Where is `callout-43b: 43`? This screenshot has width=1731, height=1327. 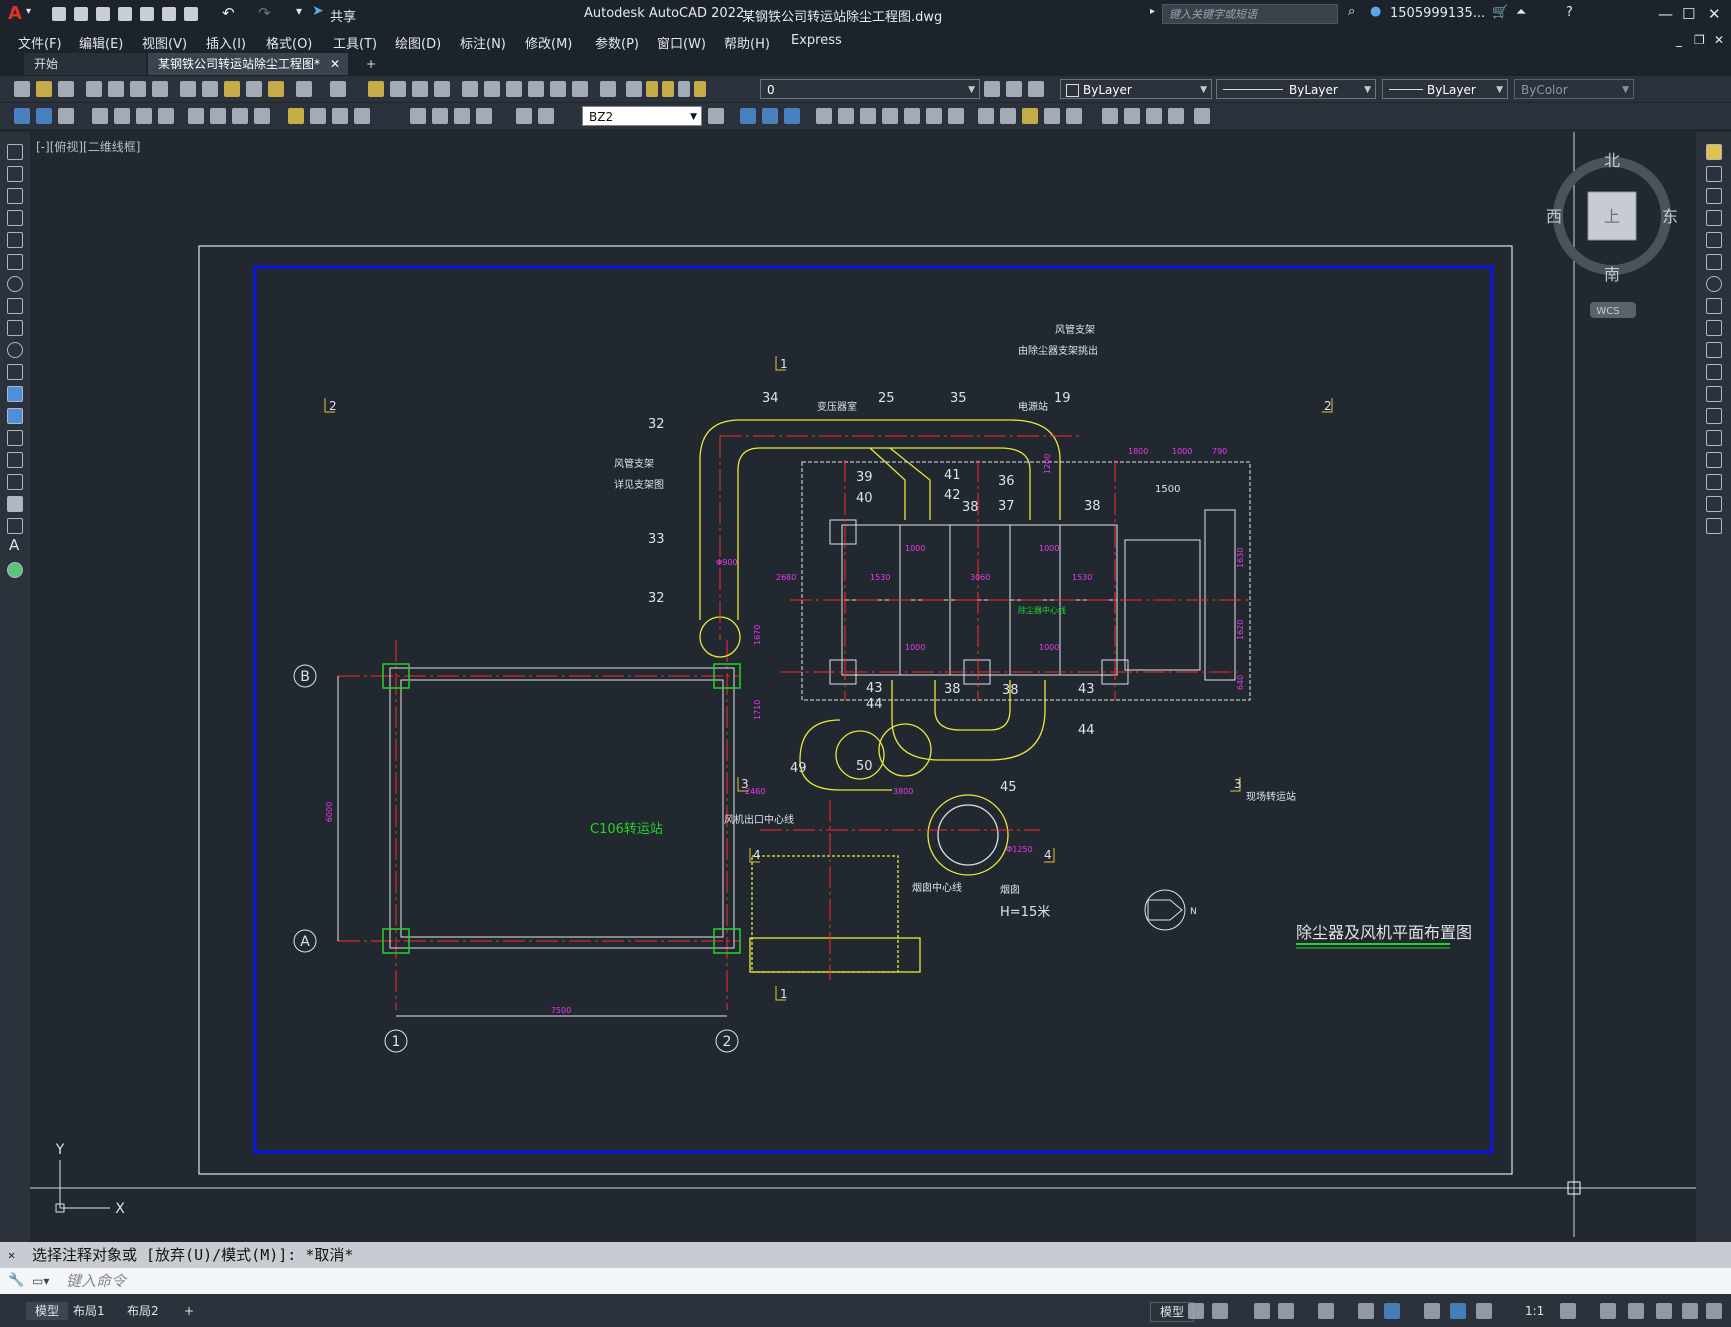
callout-43b: 43 is located at coordinates (1086, 689).